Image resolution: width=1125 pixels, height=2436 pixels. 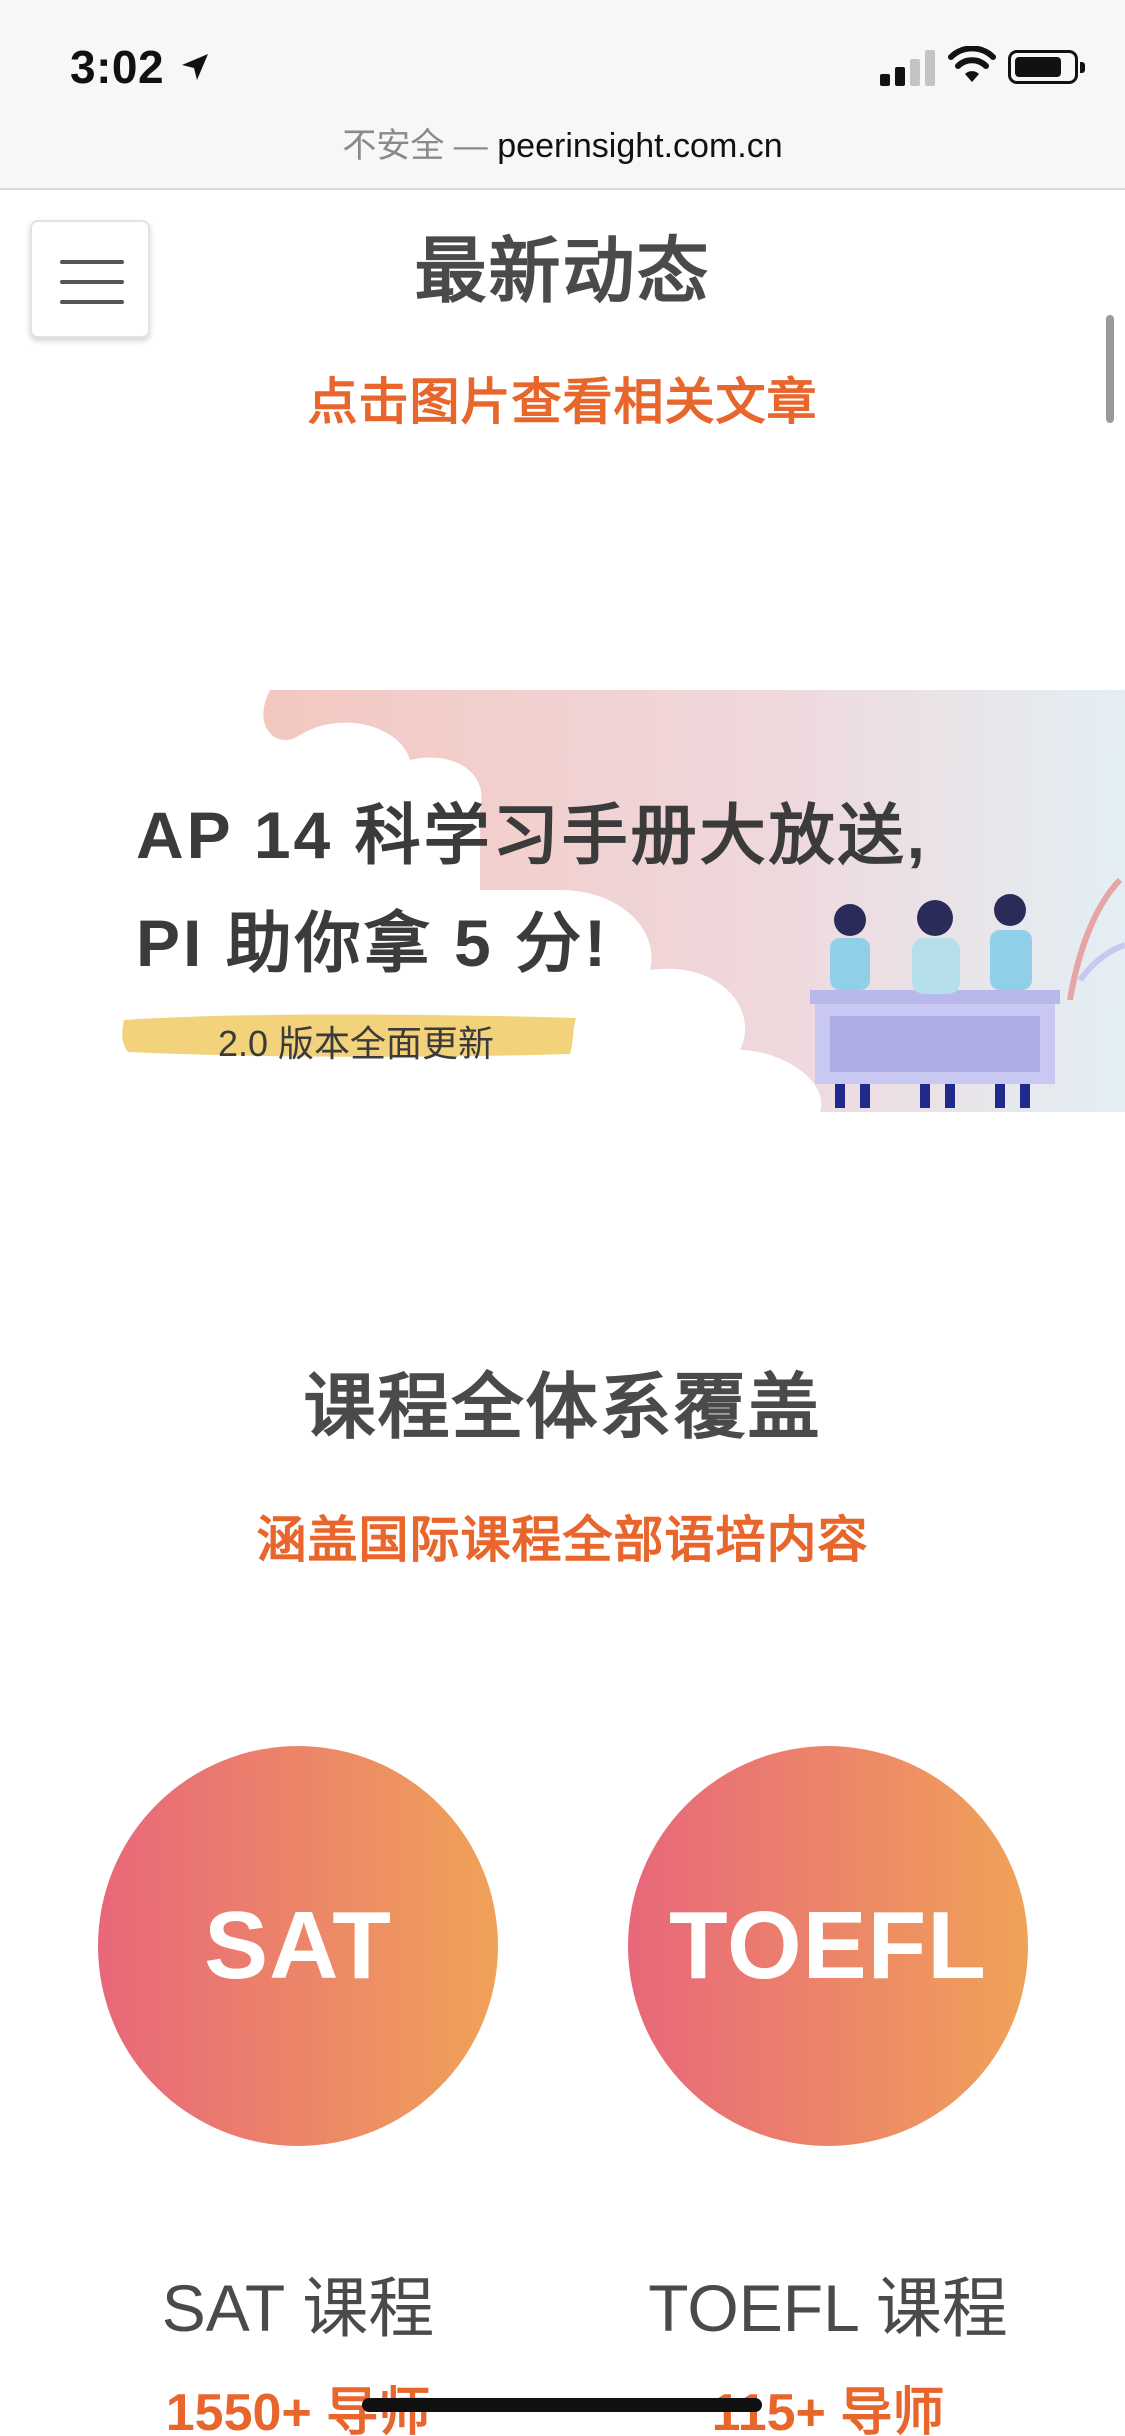 What do you see at coordinates (532, 835) in the screenshot?
I see `banner-headline-line1: AP 14 科学习手册大放送,` at bounding box center [532, 835].